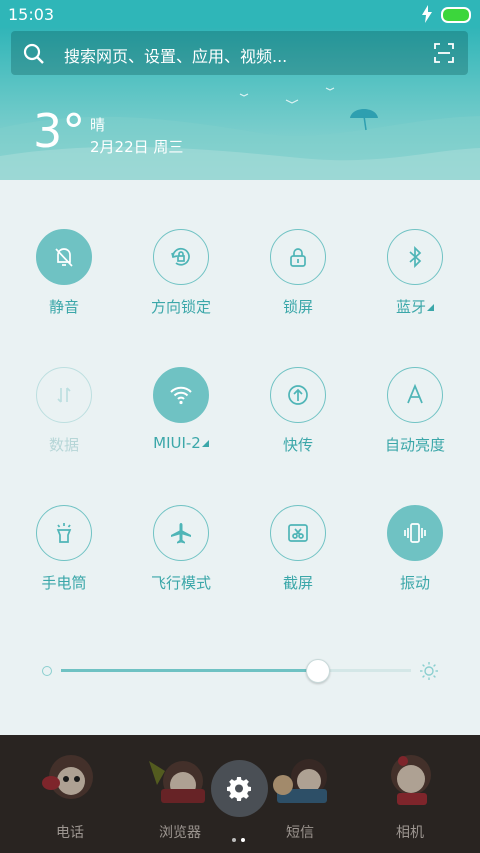 The image size is (480, 853). What do you see at coordinates (297, 307) in the screenshot?
I see `toggle-lock-screen-label: 锁屏` at bounding box center [297, 307].